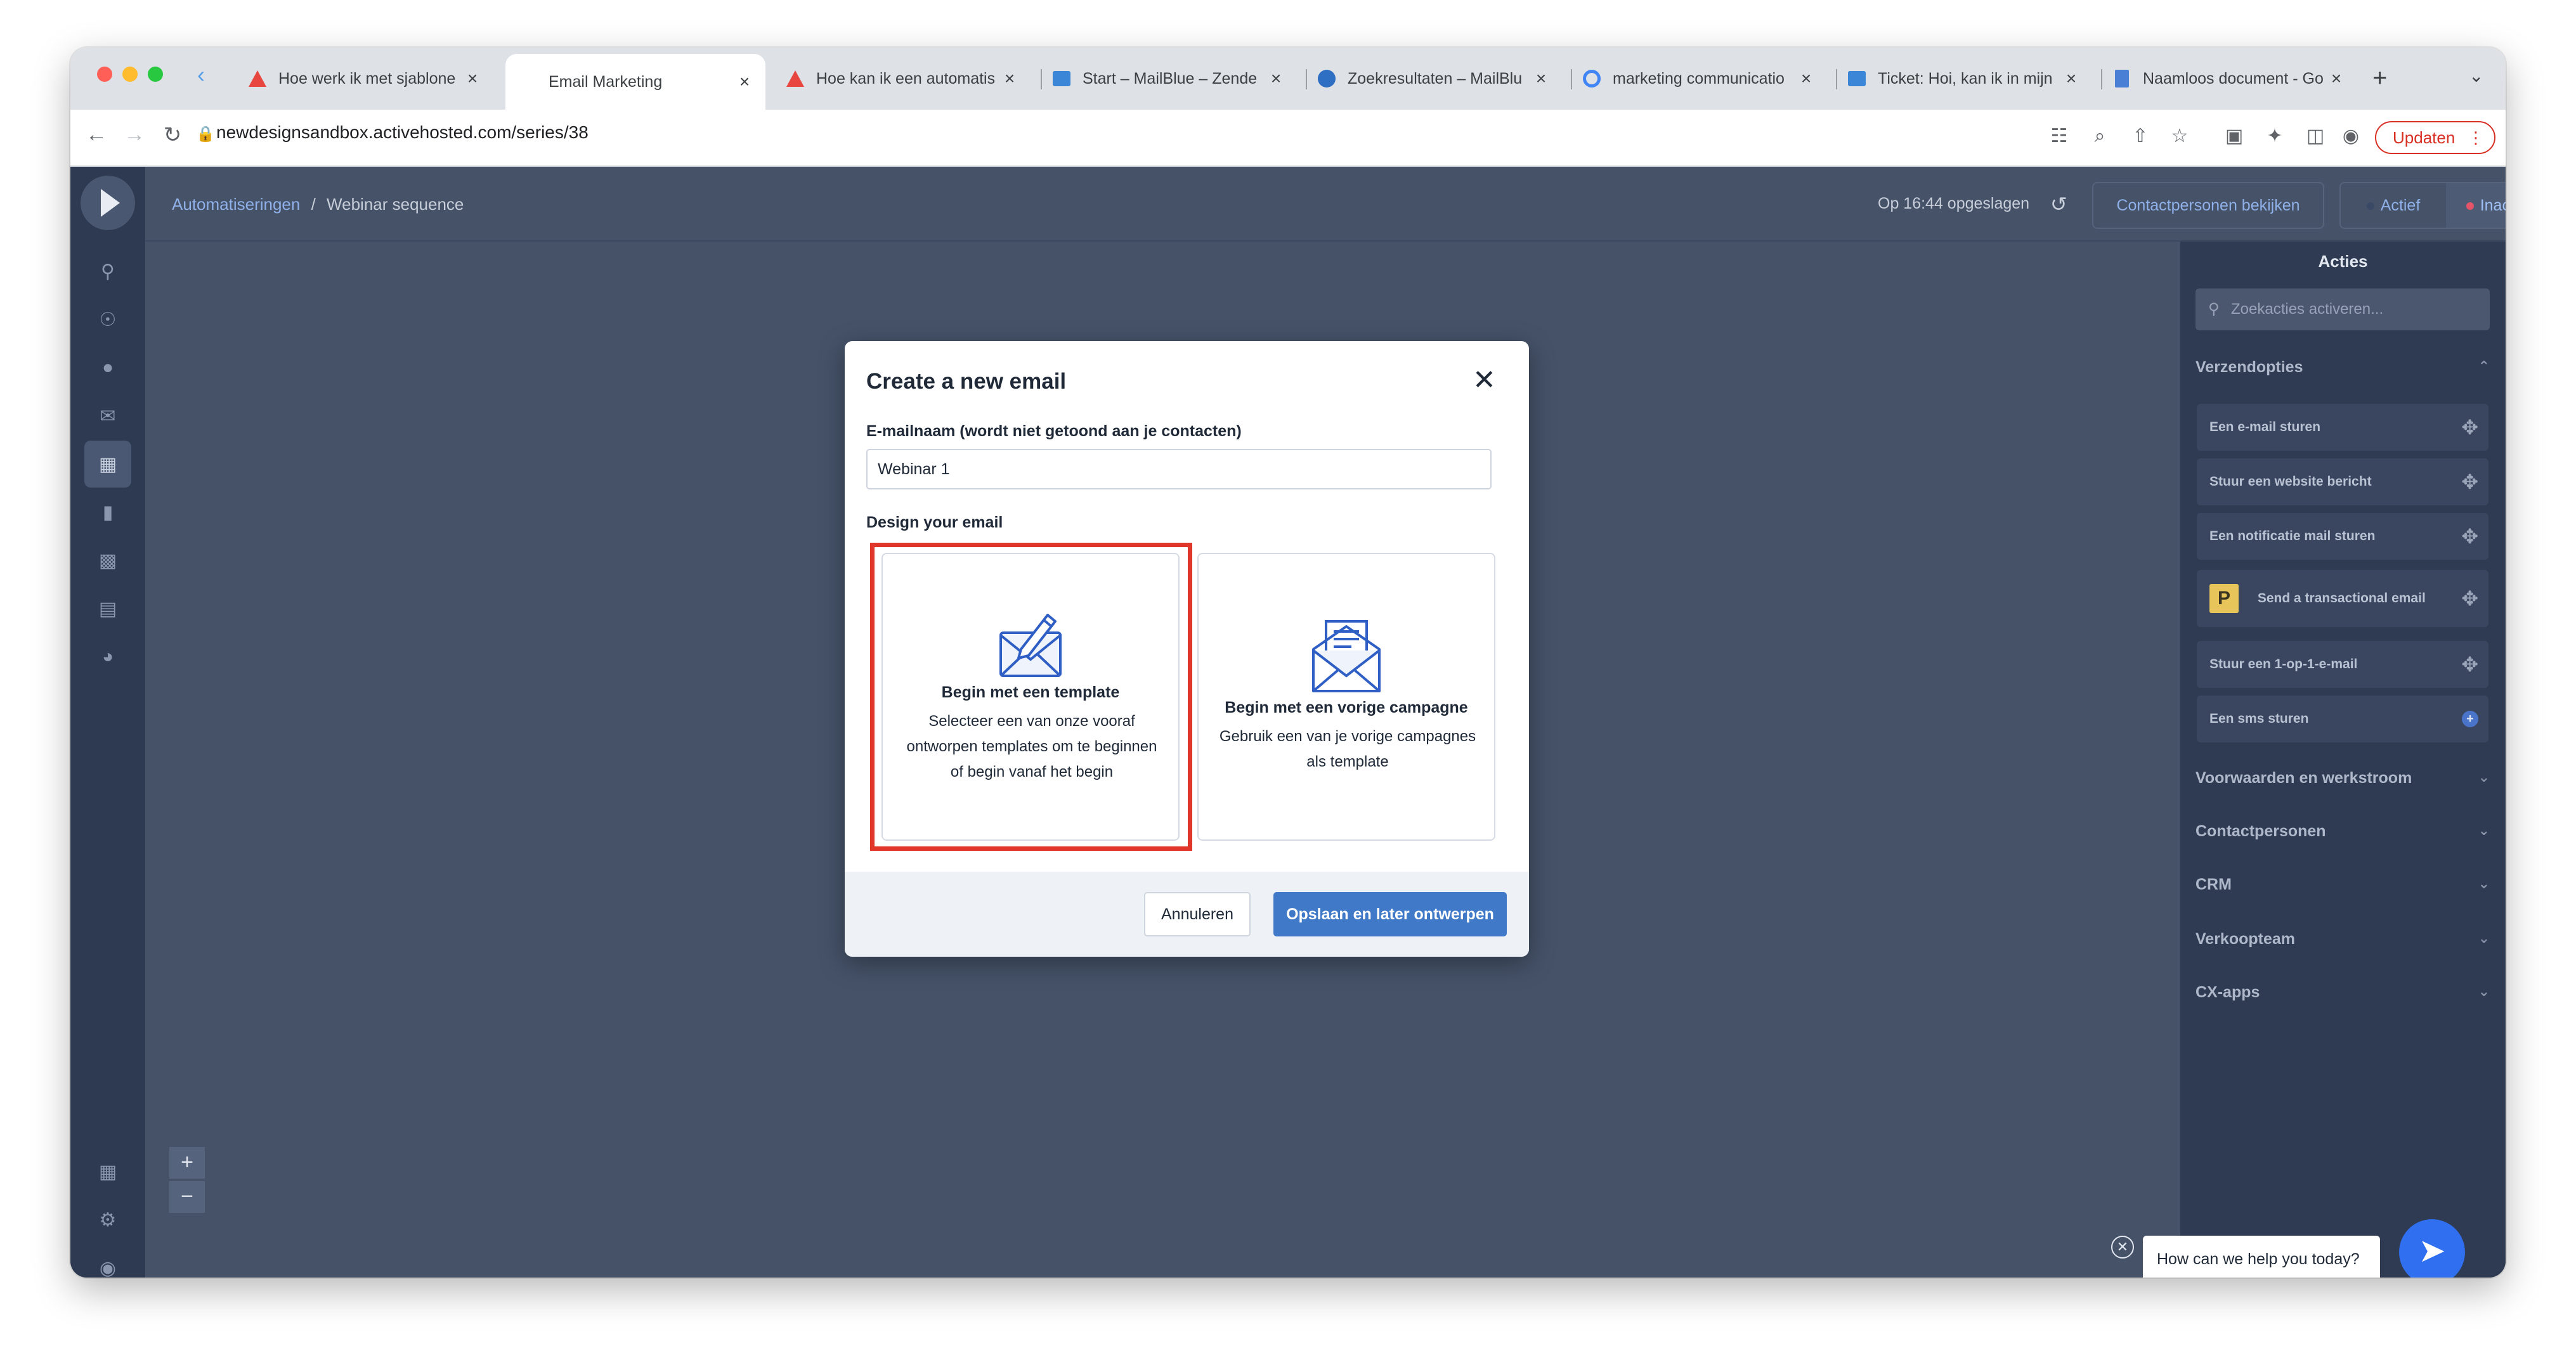  I want to click on chat-prompt: How can we help you today?, so click(2261, 1257).